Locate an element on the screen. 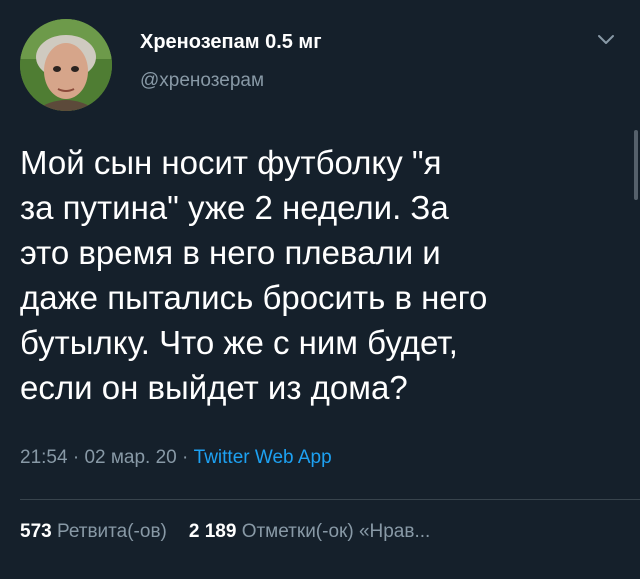 This screenshot has height=579, width=640. tweet-time: 21:54 is located at coordinates (44, 457).